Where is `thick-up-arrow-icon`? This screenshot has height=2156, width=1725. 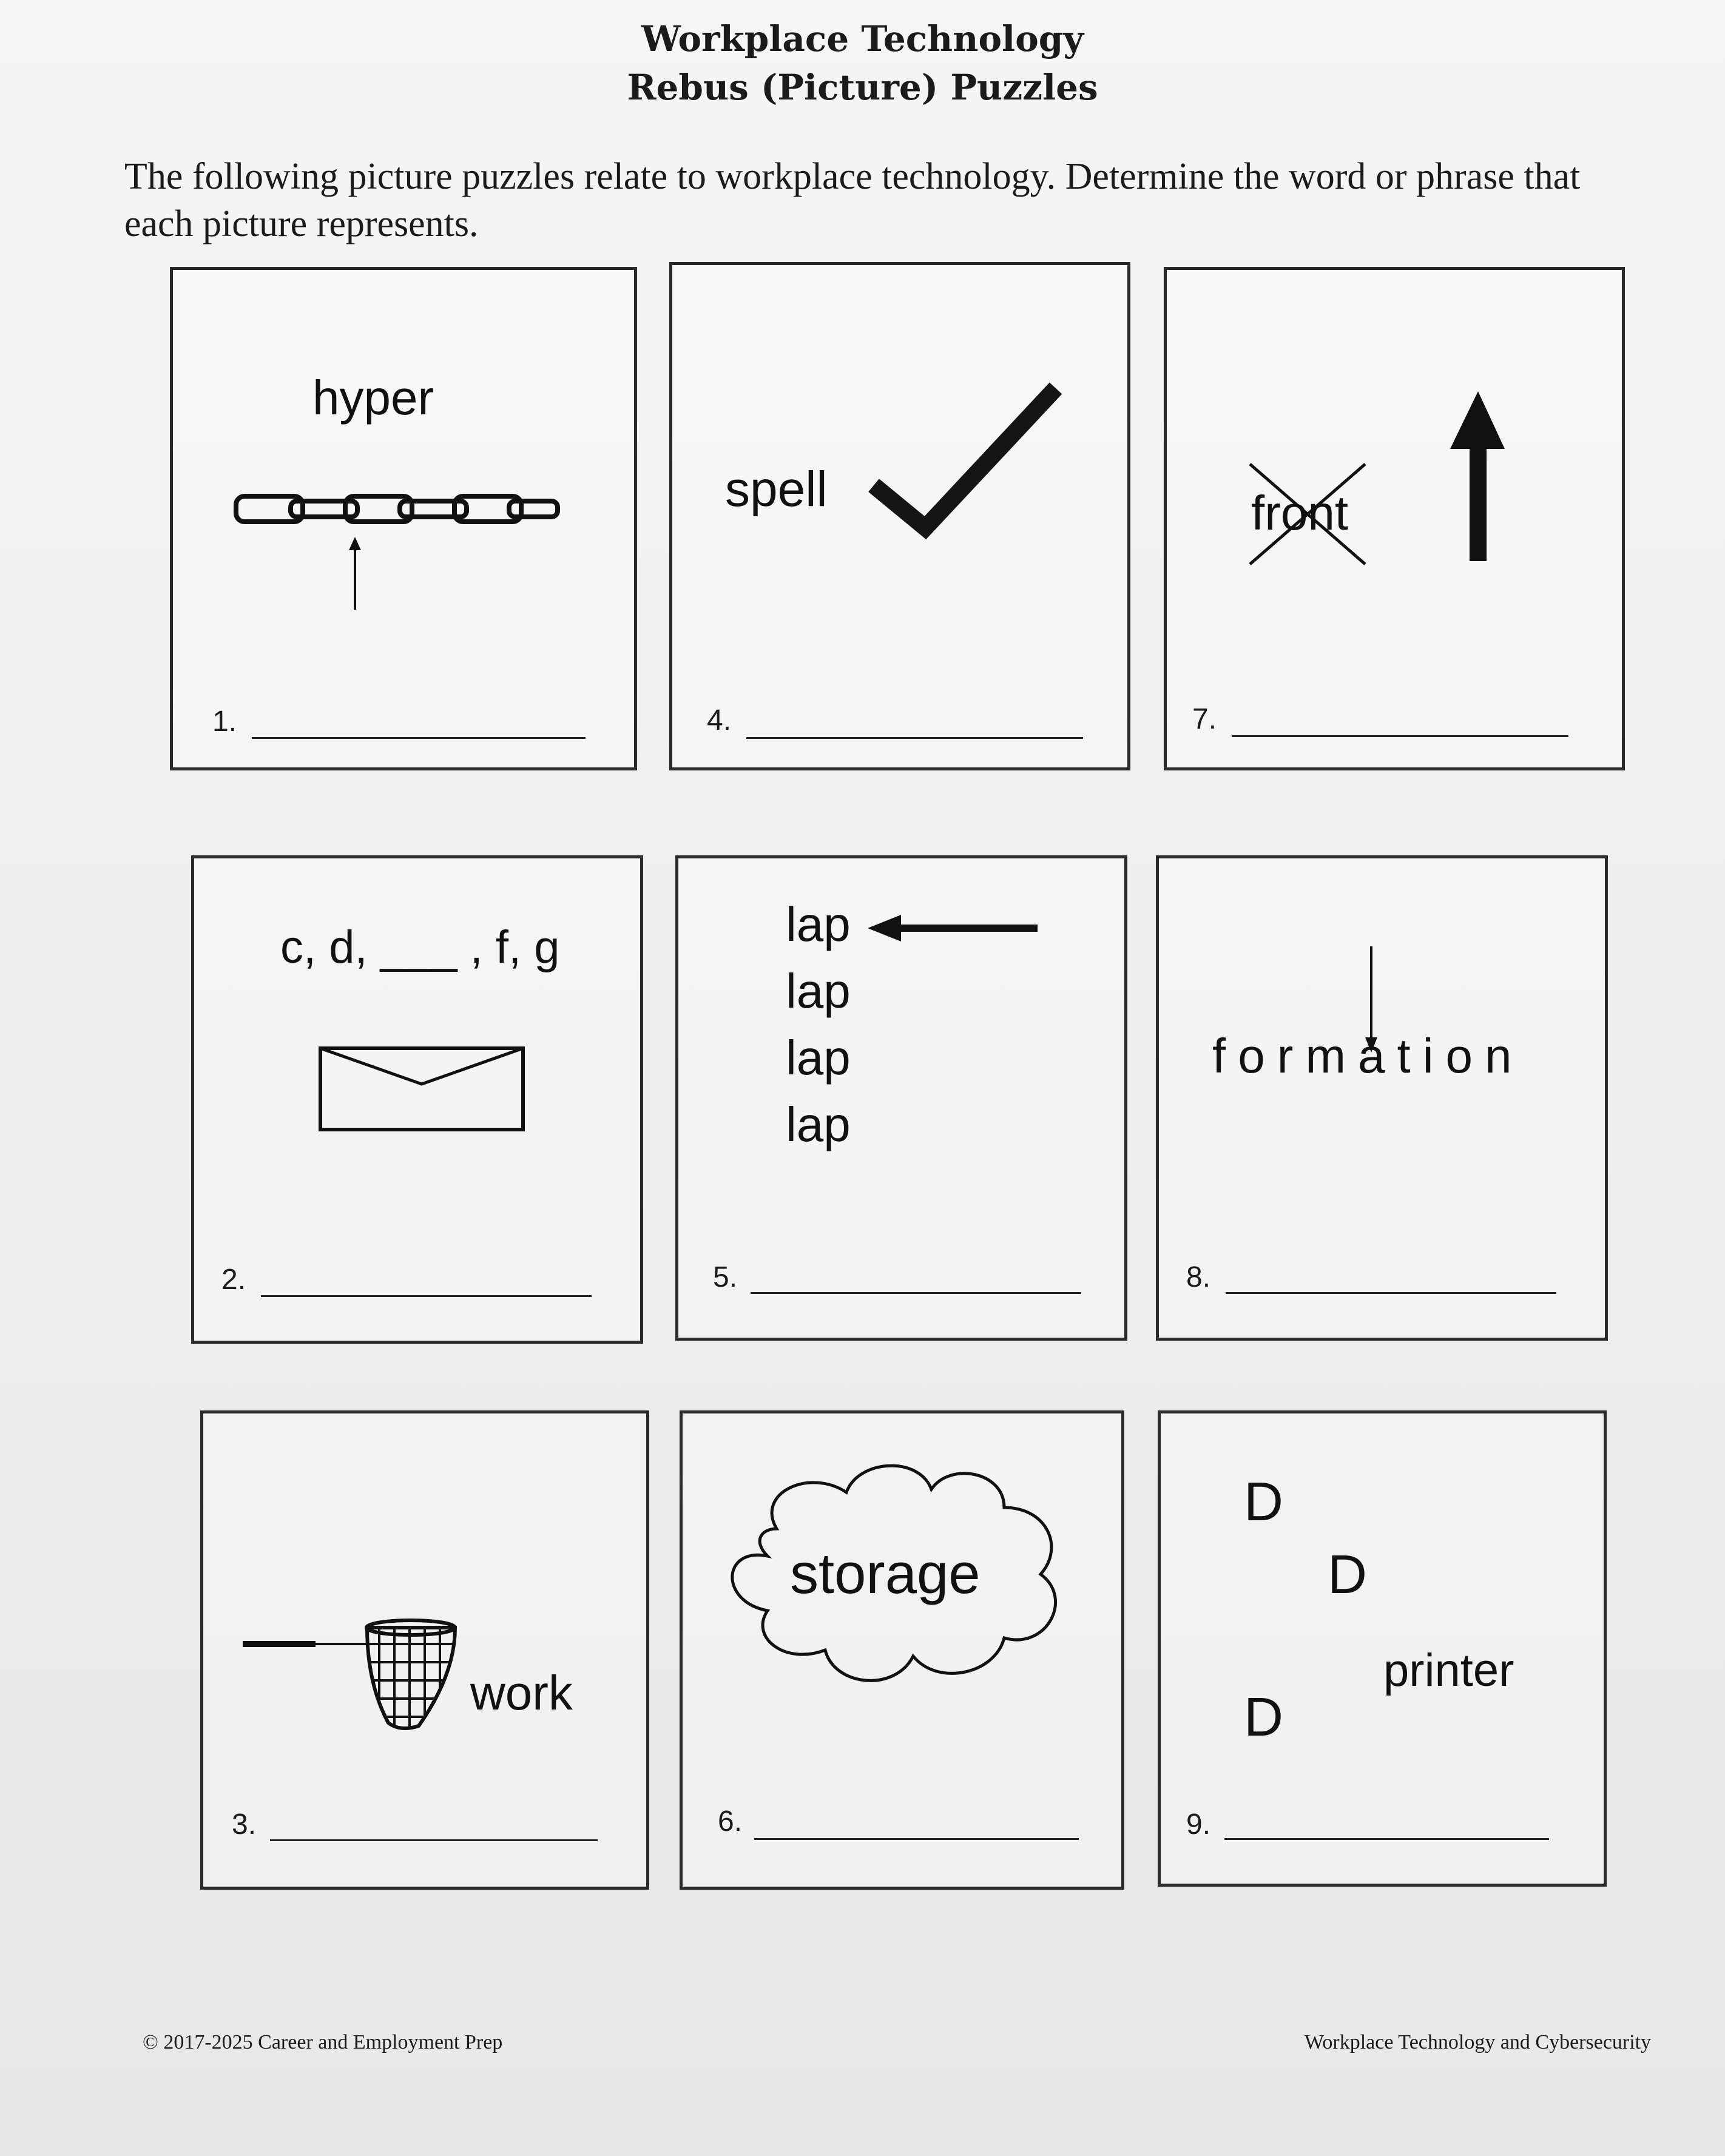
thick-up-arrow-icon is located at coordinates (1477, 476).